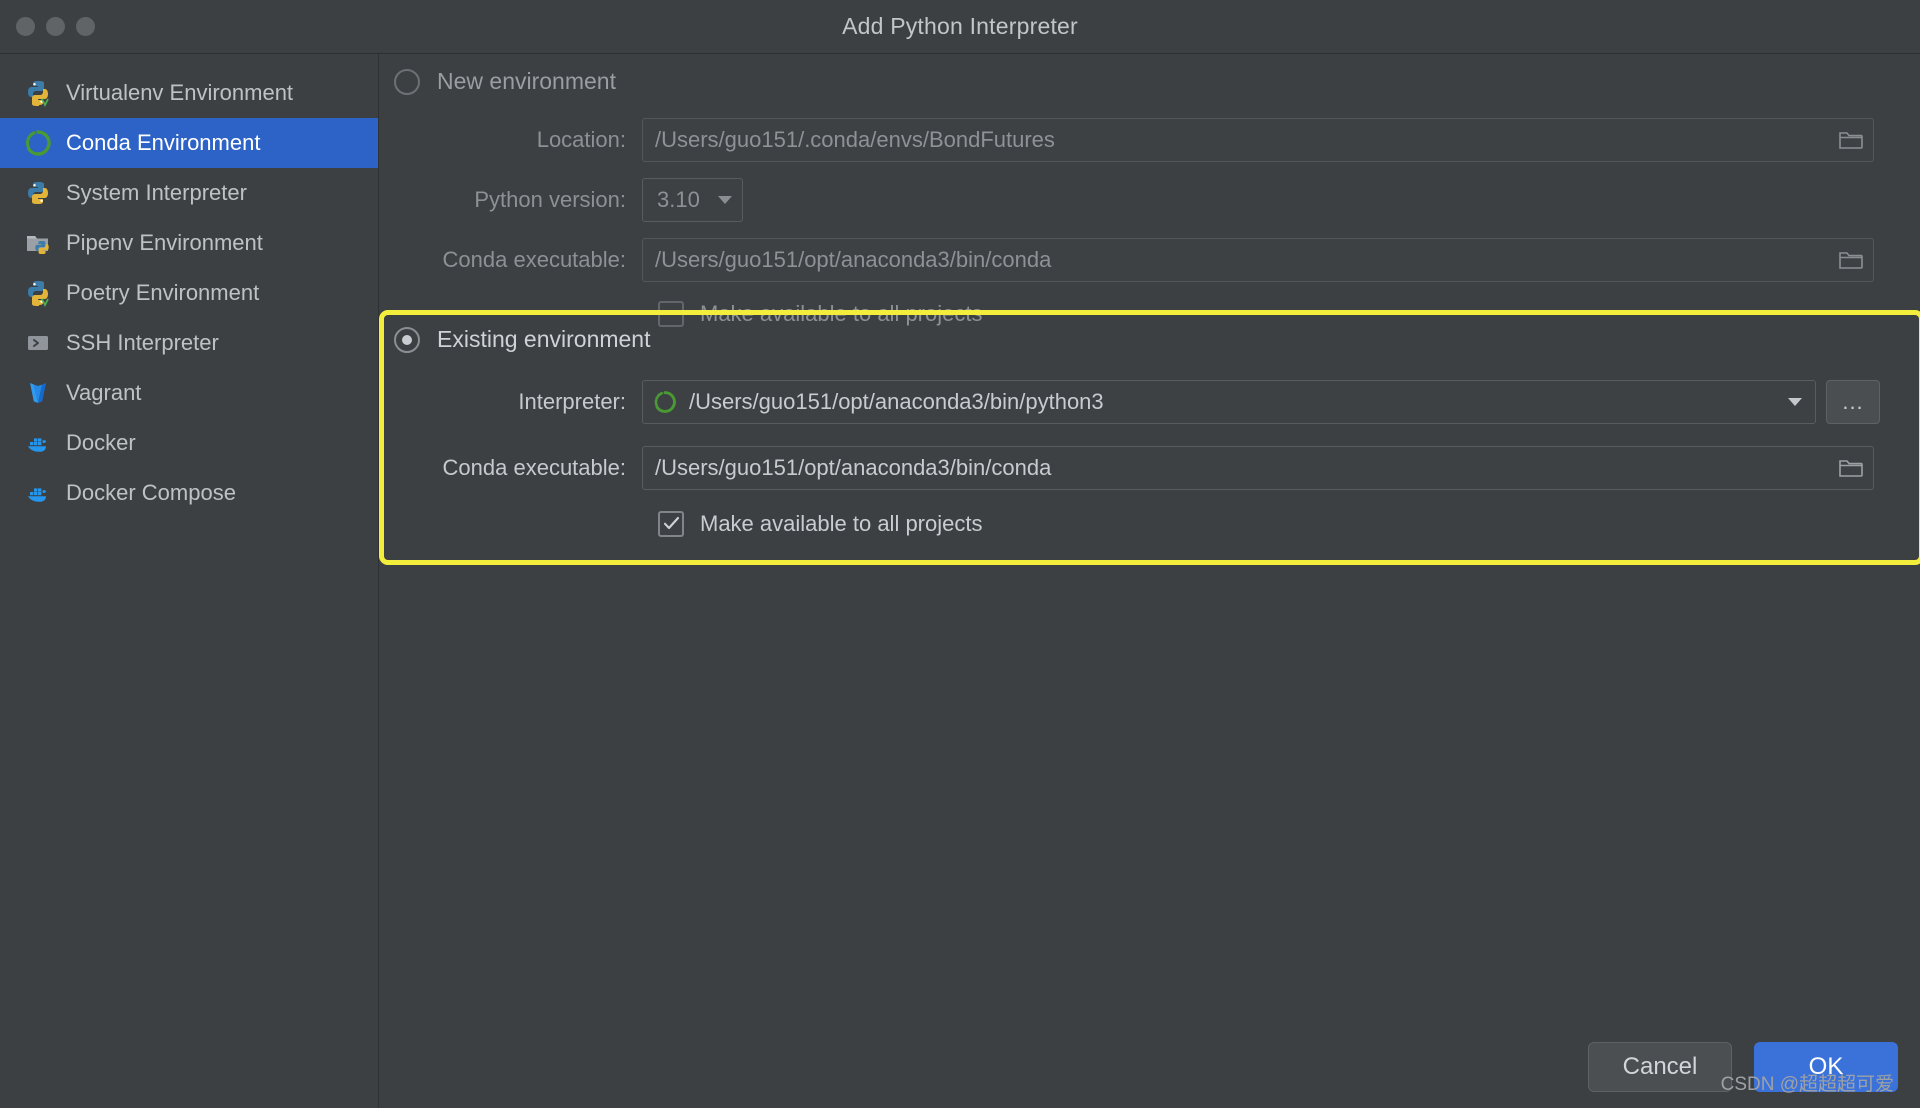 The height and width of the screenshot is (1108, 1920). What do you see at coordinates (38, 93) in the screenshot?
I see `python-virtualenv-icon` at bounding box center [38, 93].